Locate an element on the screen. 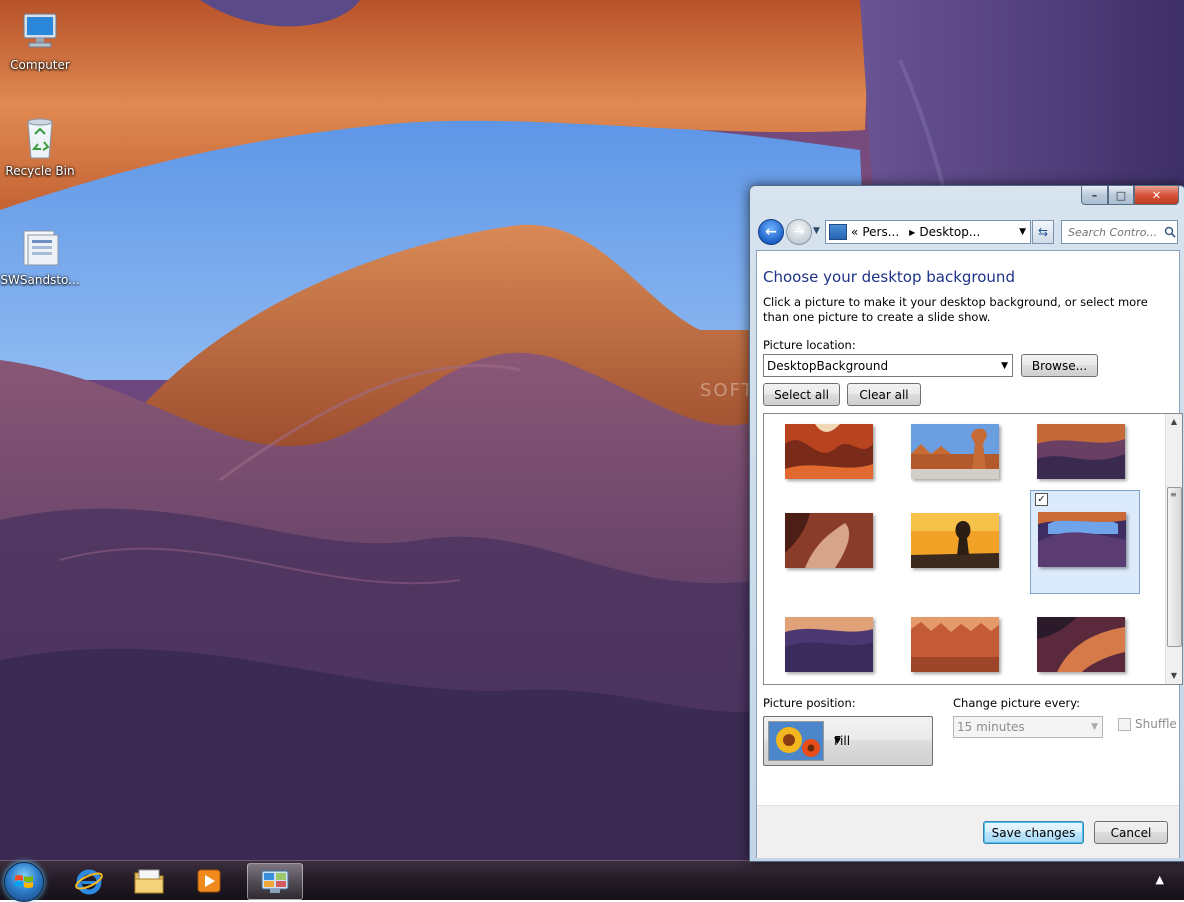 The width and height of the screenshot is (1184, 902). scrollbar-thumb is located at coordinates (1174, 567).